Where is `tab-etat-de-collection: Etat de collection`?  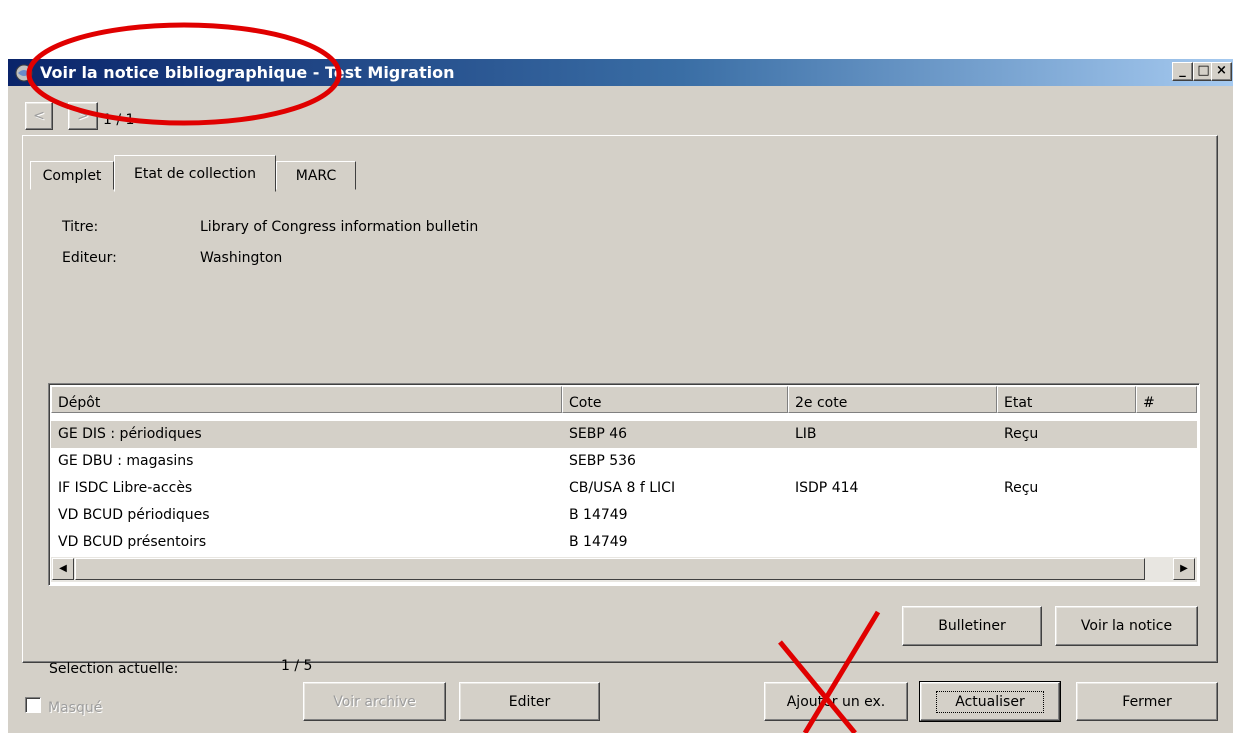 tab-etat-de-collection: Etat de collection is located at coordinates (195, 173).